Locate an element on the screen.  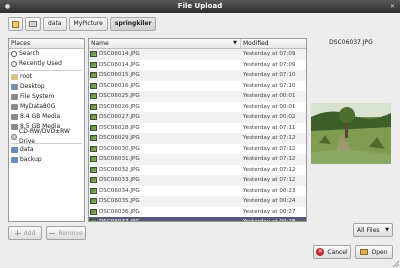
path-button-data: data is located at coordinates (55, 24).